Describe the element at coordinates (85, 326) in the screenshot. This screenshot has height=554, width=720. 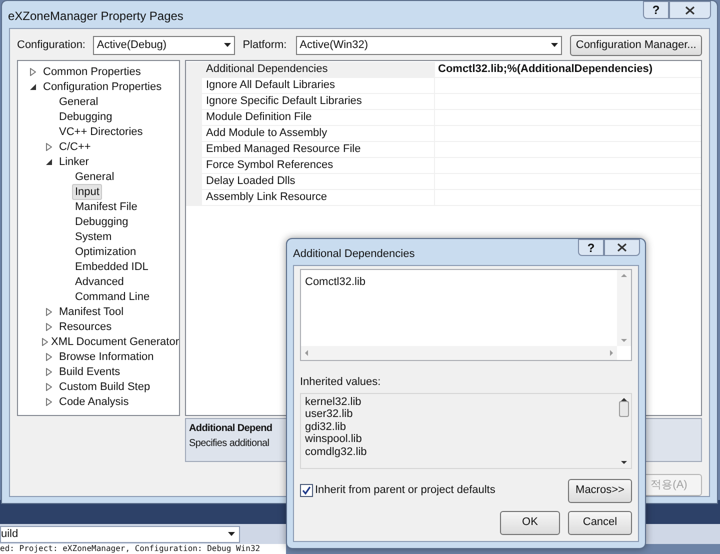
I see `tree-item: Resources` at that location.